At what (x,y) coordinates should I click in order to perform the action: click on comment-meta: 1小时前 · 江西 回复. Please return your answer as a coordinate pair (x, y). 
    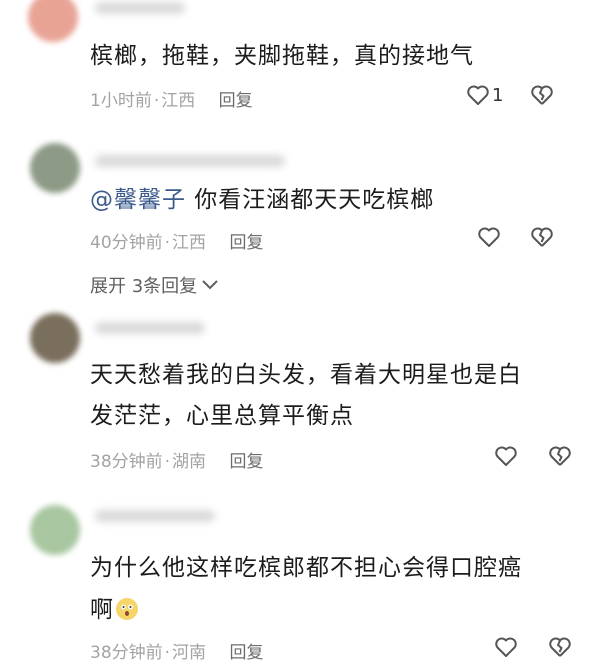
    Looking at the image, I should click on (171, 98).